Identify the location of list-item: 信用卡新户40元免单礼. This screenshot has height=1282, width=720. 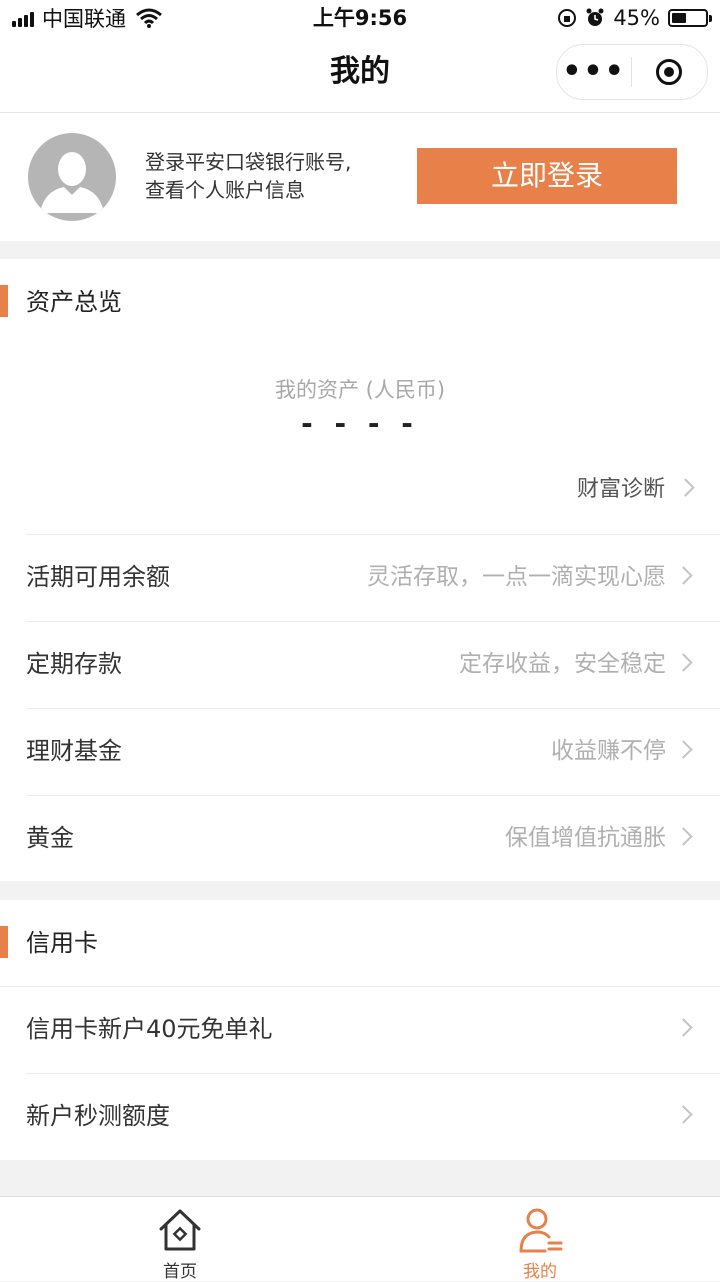
(360, 1029).